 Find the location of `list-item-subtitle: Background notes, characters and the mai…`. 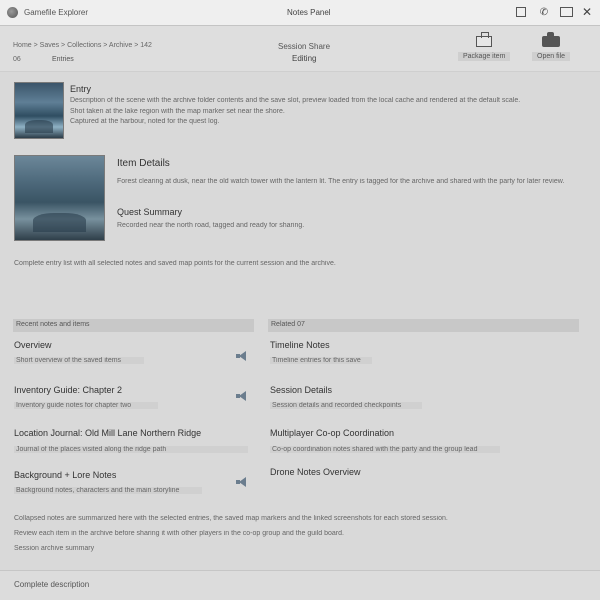

list-item-subtitle: Background notes, characters and the mai… is located at coordinates (108, 490).